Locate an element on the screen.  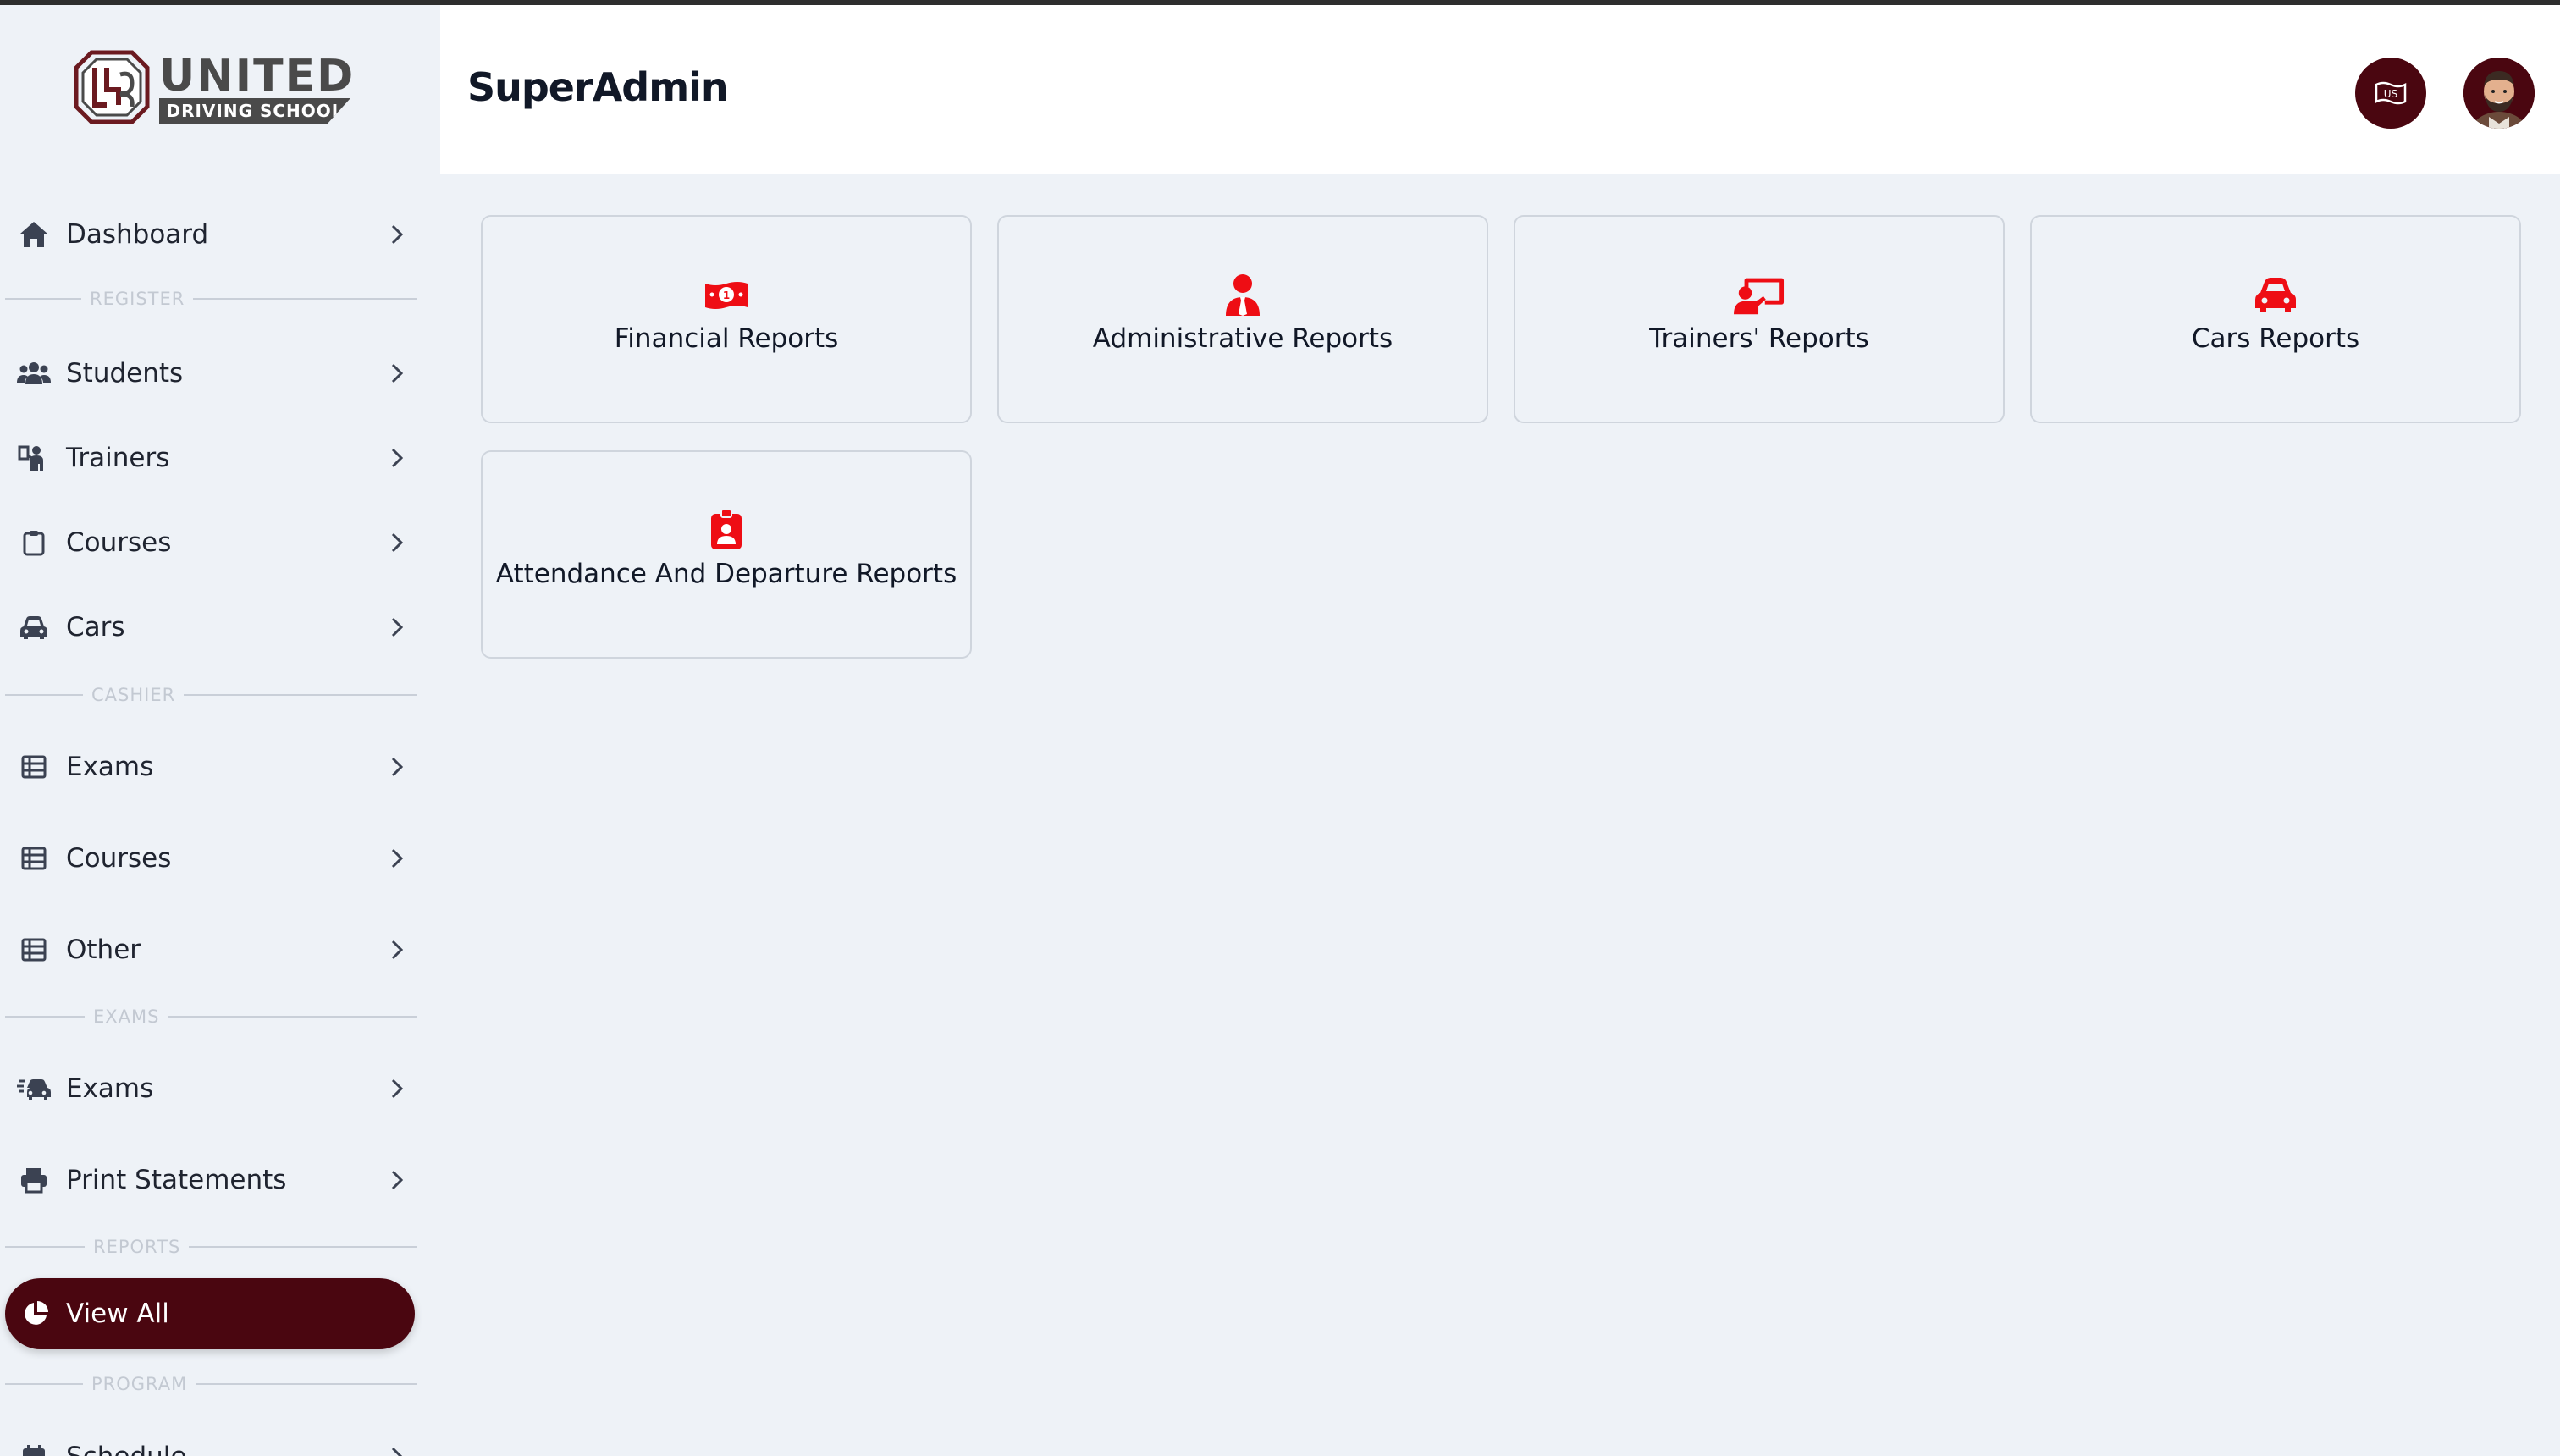
top-header: SuperAdmin US is located at coordinates (1500, 90).